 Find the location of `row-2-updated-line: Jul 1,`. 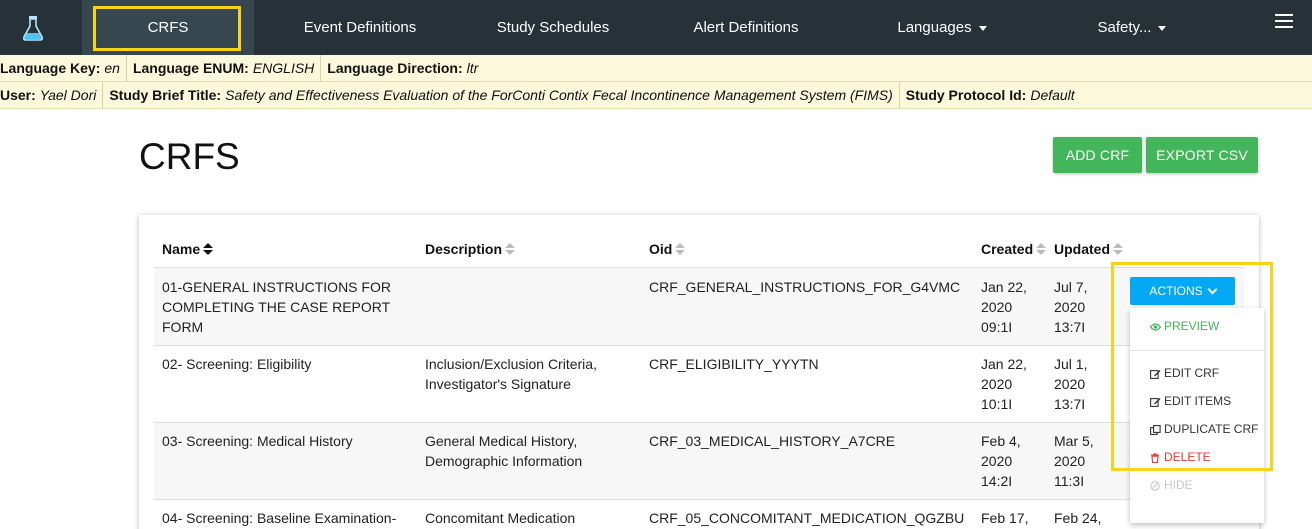

row-2-updated-line: Jul 1, is located at coordinates (1071, 364).